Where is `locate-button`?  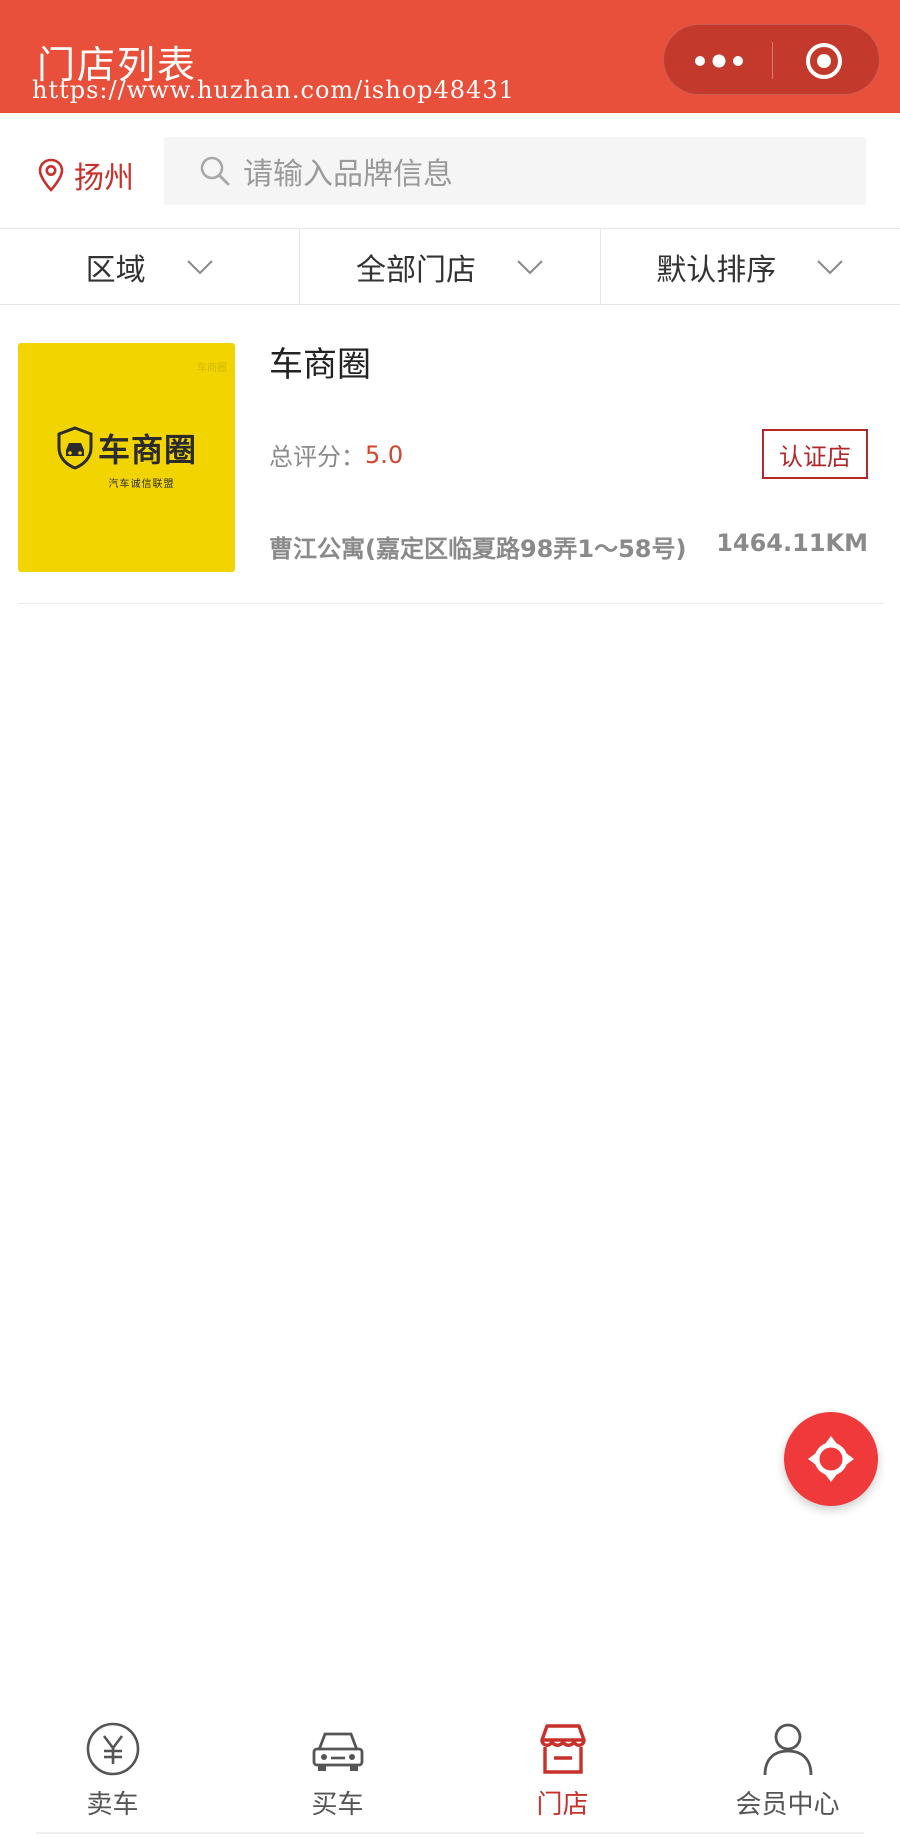
locate-button is located at coordinates (831, 1459).